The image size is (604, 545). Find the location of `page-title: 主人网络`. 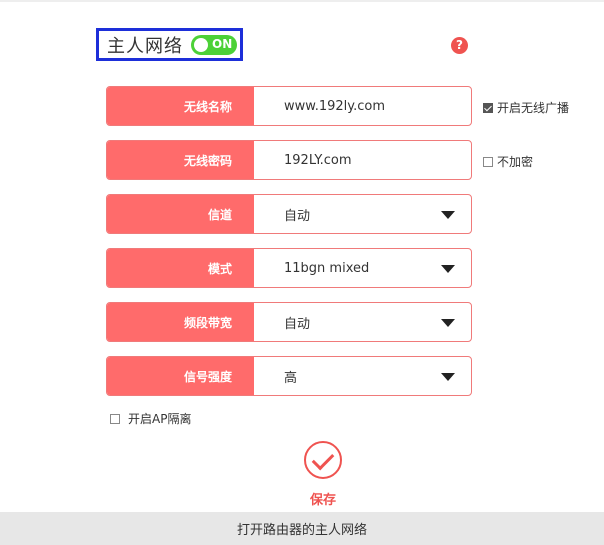

page-title: 主人网络 is located at coordinates (145, 46).